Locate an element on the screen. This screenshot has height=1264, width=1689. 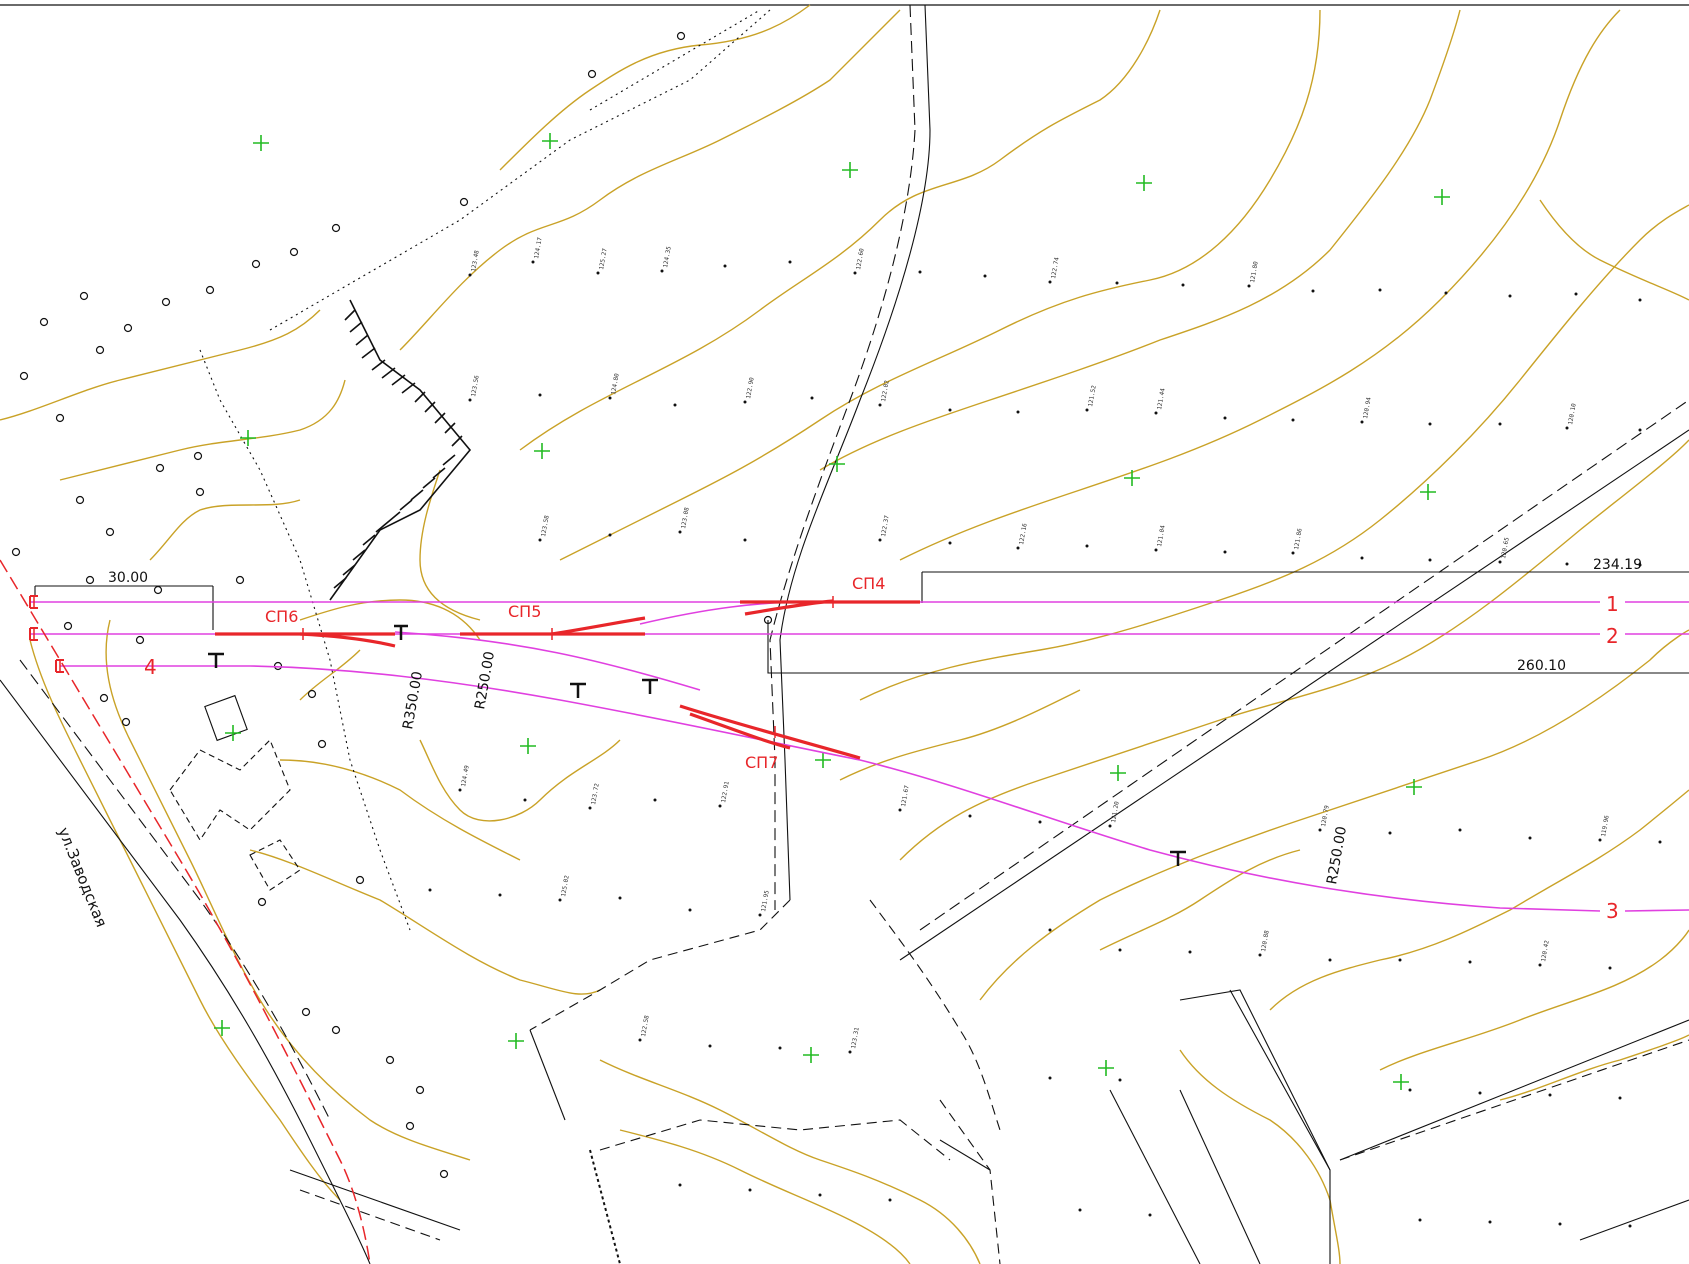
dimension-260: 260.10 is located at coordinates (1541, 666).